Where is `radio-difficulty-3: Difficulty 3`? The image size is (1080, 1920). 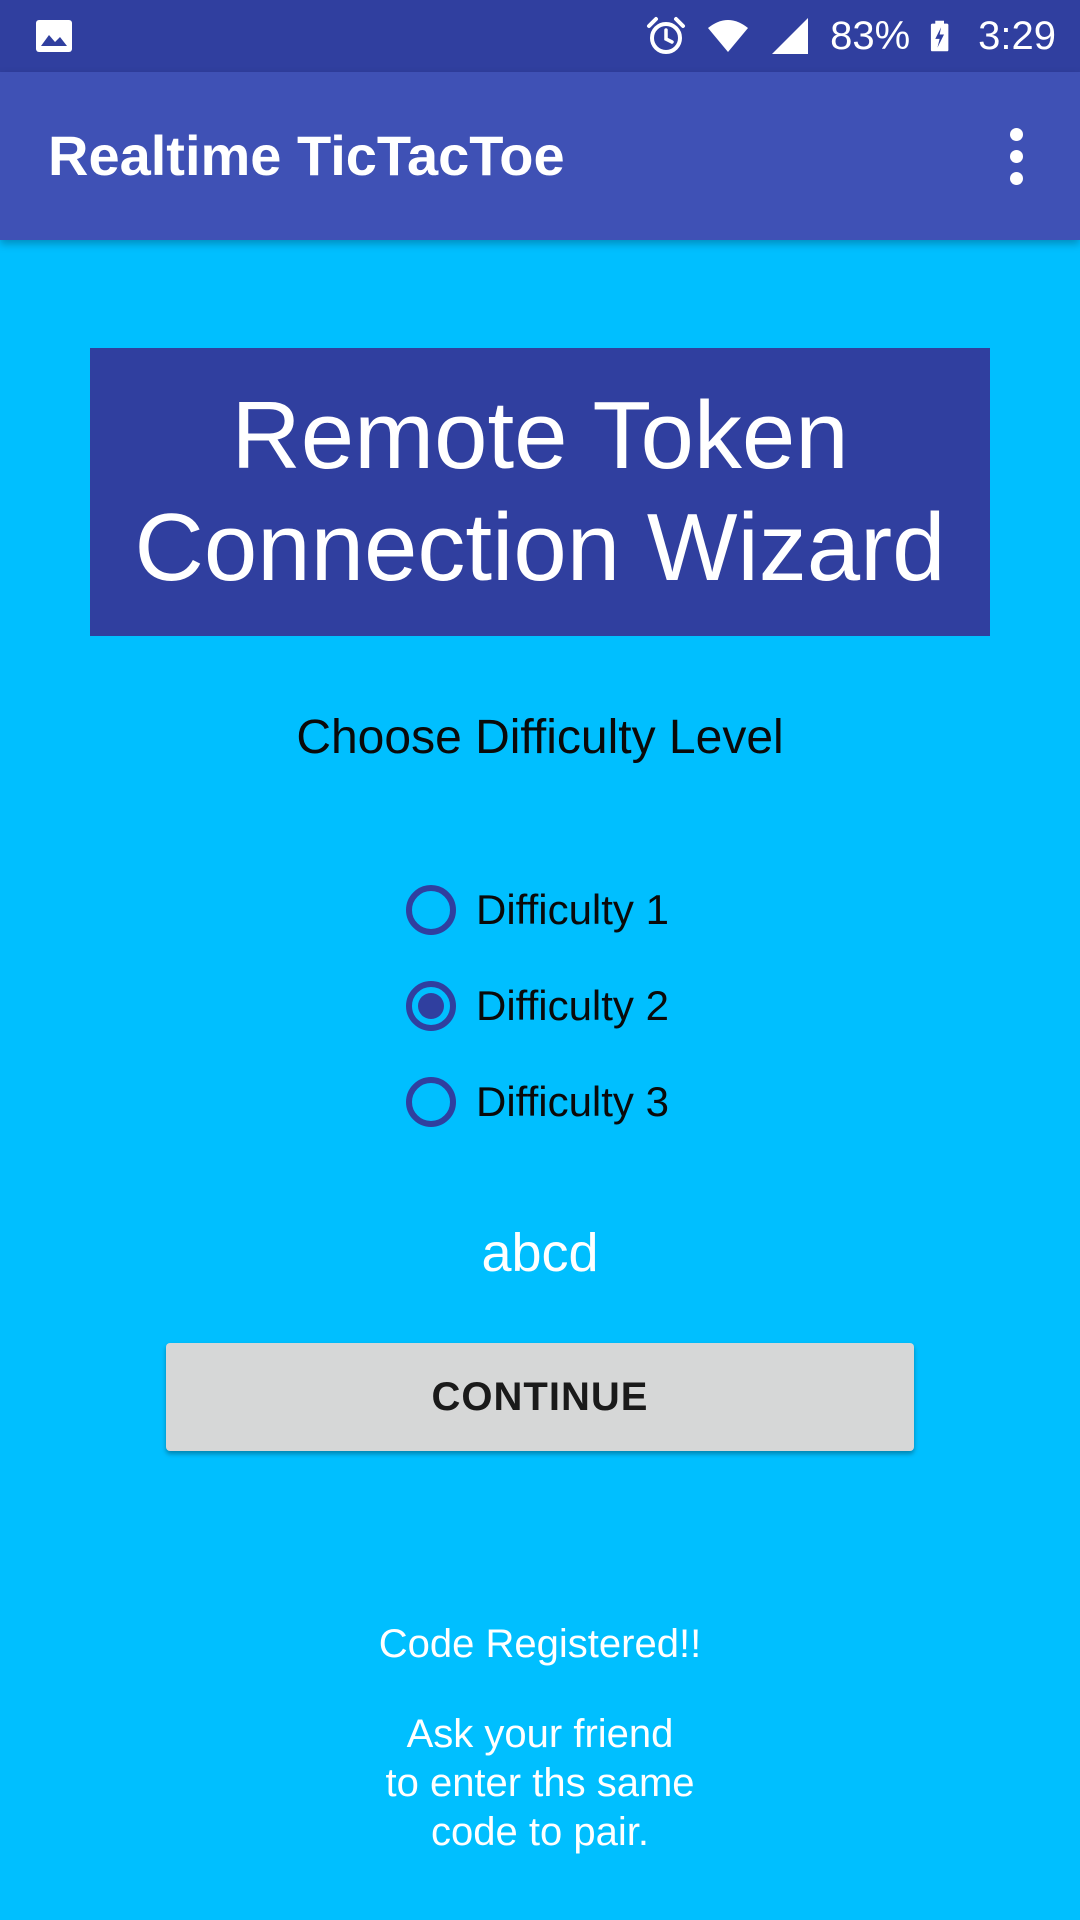 radio-difficulty-3: Difficulty 3 is located at coordinates (536, 1102).